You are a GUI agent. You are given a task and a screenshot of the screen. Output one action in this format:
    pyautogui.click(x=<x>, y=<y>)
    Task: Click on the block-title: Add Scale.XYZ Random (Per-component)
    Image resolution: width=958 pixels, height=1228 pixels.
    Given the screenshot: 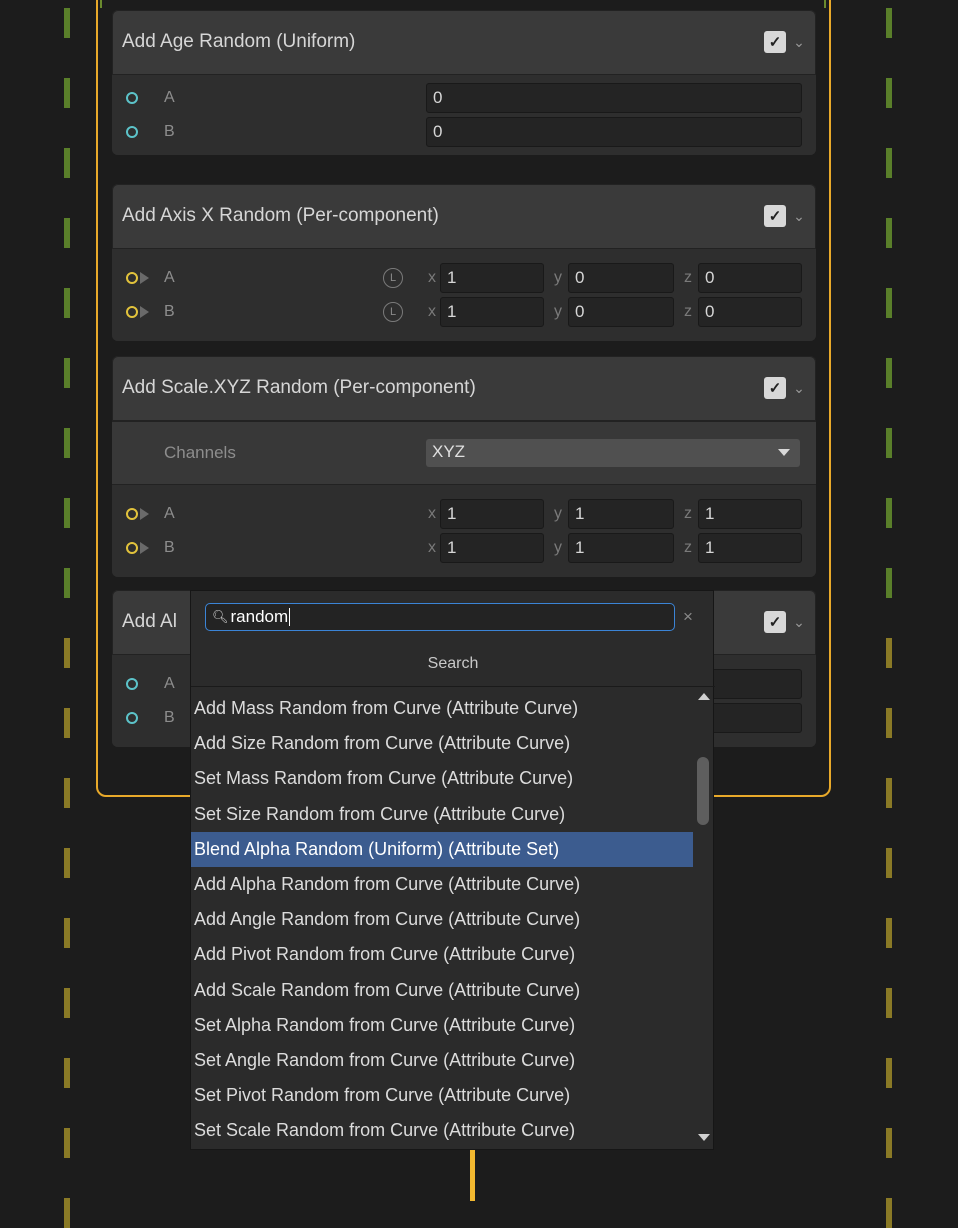 What is the action you would take?
    pyautogui.click(x=299, y=387)
    